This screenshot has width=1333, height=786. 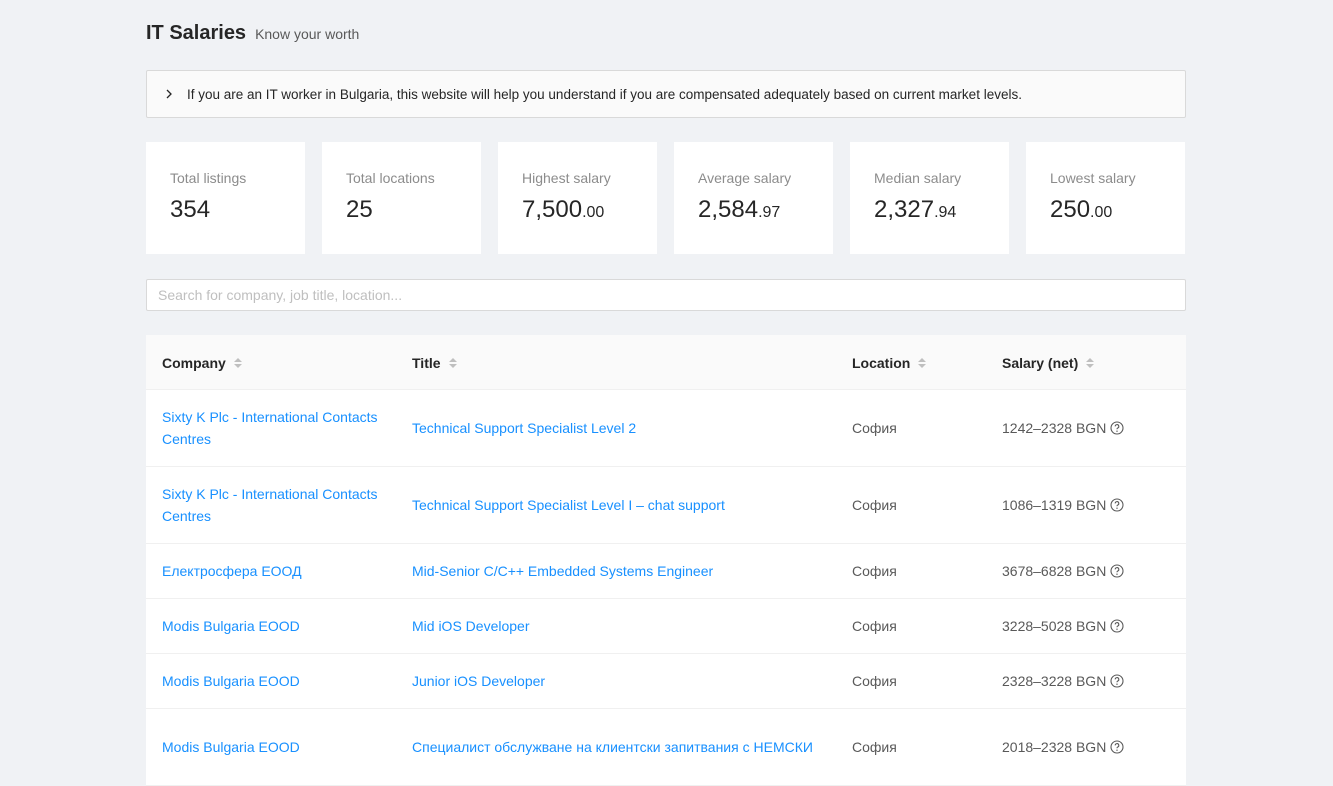 What do you see at coordinates (196, 33) in the screenshot?
I see `page-title: IT Salaries` at bounding box center [196, 33].